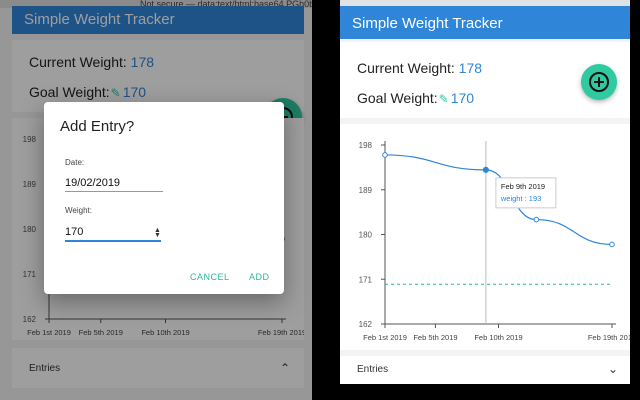 Image resolution: width=640 pixels, height=400 pixels. Describe the element at coordinates (613, 369) in the screenshot. I see `chevron-down-icon: ⌄` at that location.